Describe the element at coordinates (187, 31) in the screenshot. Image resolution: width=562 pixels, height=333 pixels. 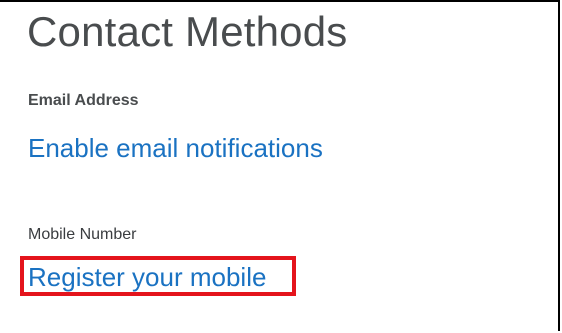
I see `page-title: Contact Methods` at that location.